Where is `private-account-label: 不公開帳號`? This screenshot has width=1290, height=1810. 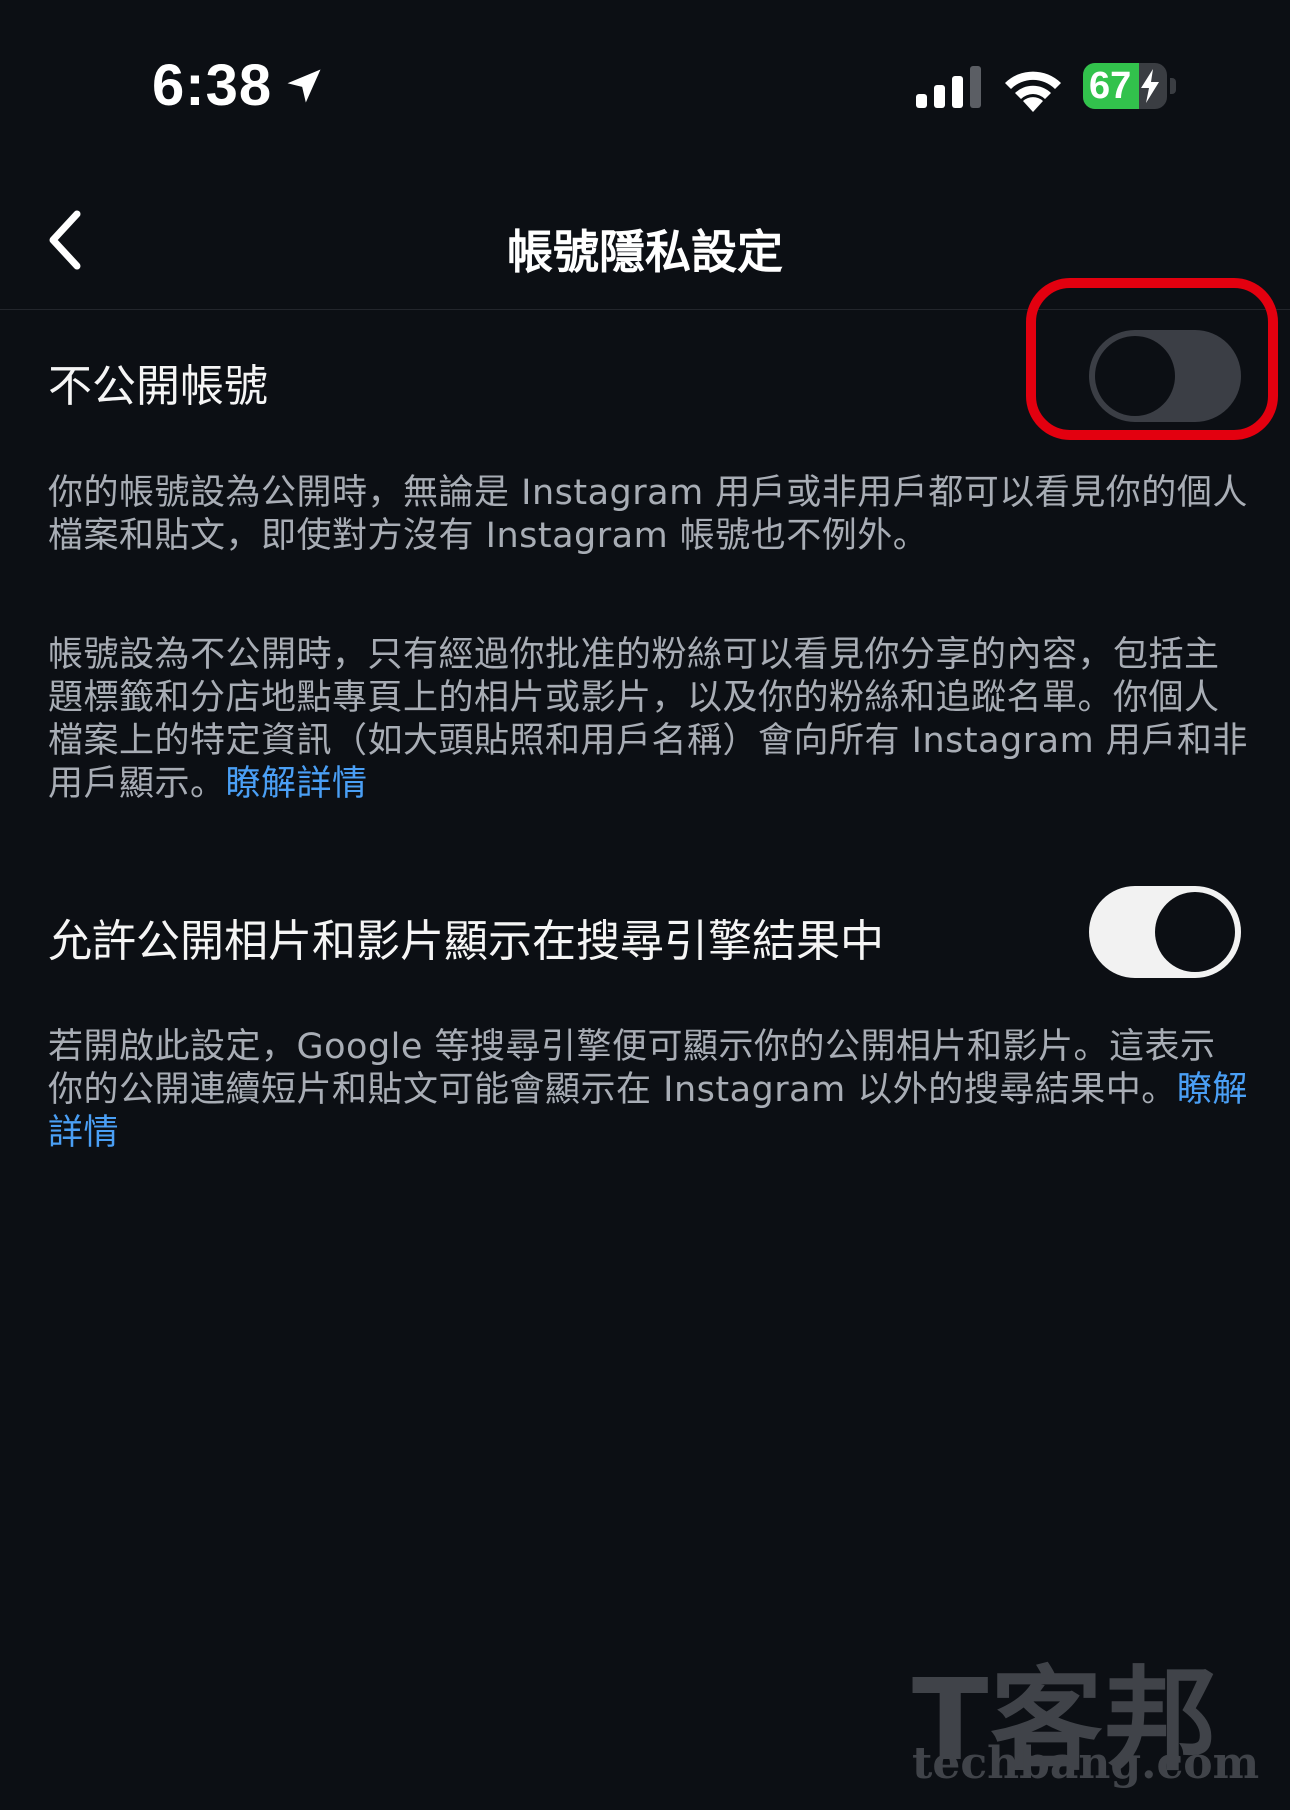 private-account-label: 不公開帳號 is located at coordinates (158, 386).